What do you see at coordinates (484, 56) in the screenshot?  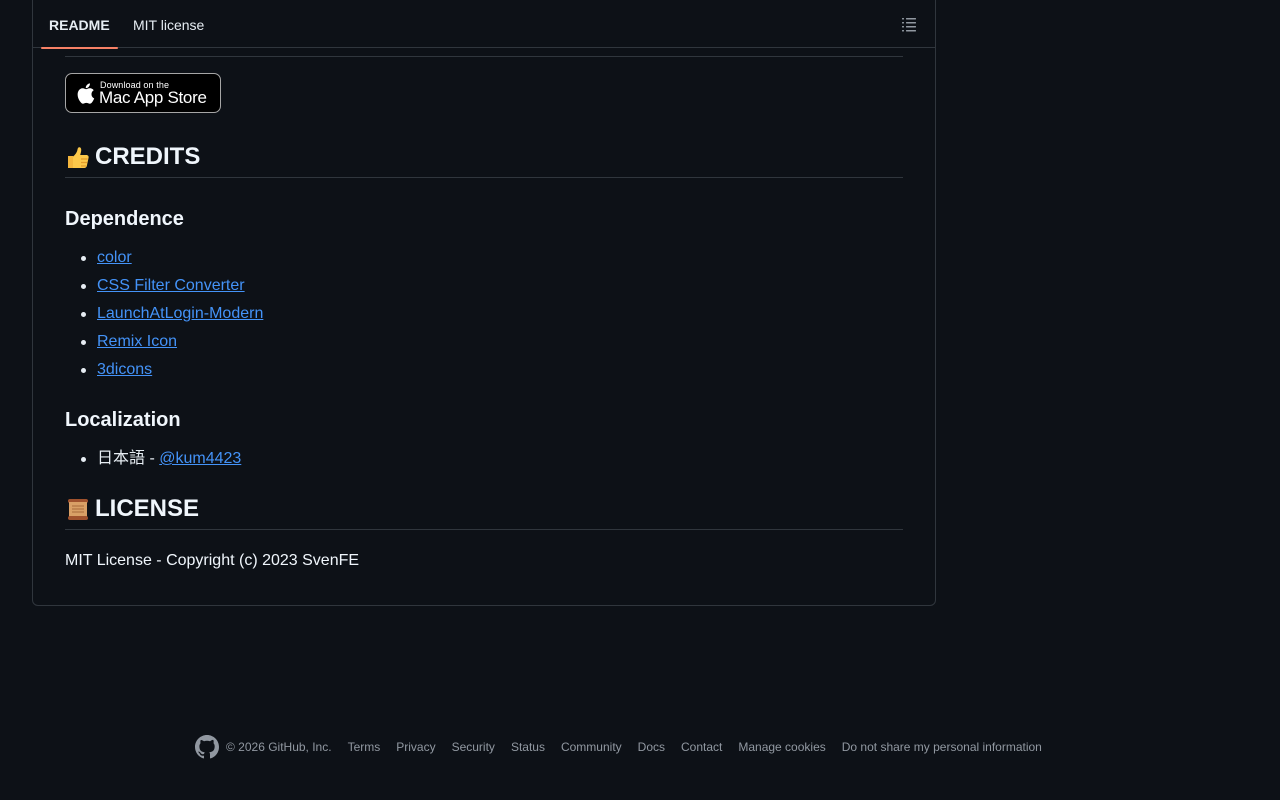 I see `section-divider` at bounding box center [484, 56].